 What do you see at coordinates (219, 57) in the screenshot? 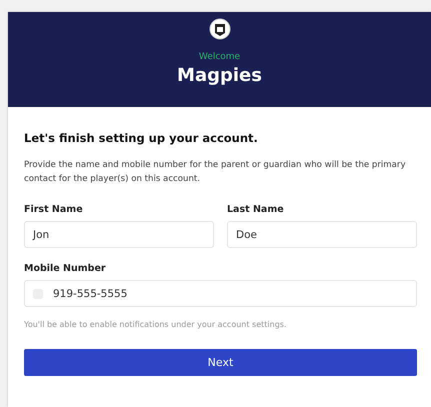
I see `welcome-text: Welcome` at bounding box center [219, 57].